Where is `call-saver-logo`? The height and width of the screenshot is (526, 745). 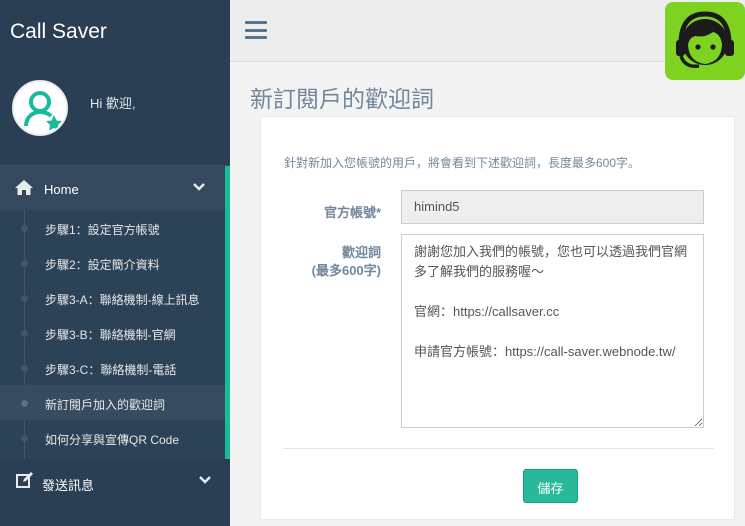 call-saver-logo is located at coordinates (705, 41).